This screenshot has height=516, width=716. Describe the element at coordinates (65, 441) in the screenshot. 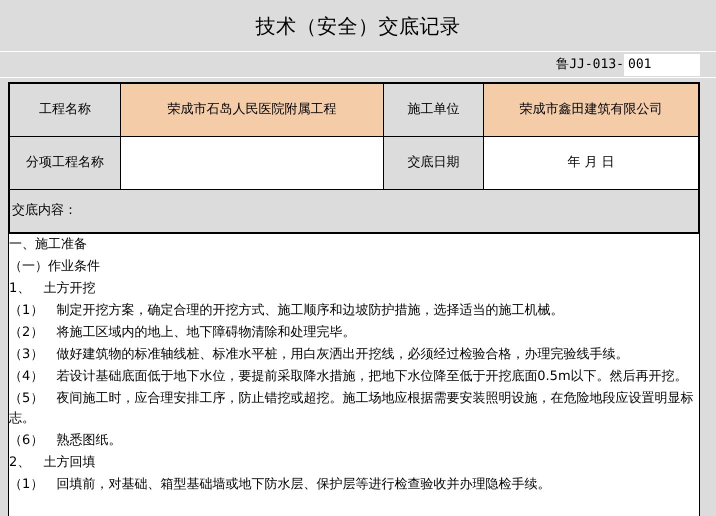

I see `content-line: （6） 熟悉图纸。` at that location.